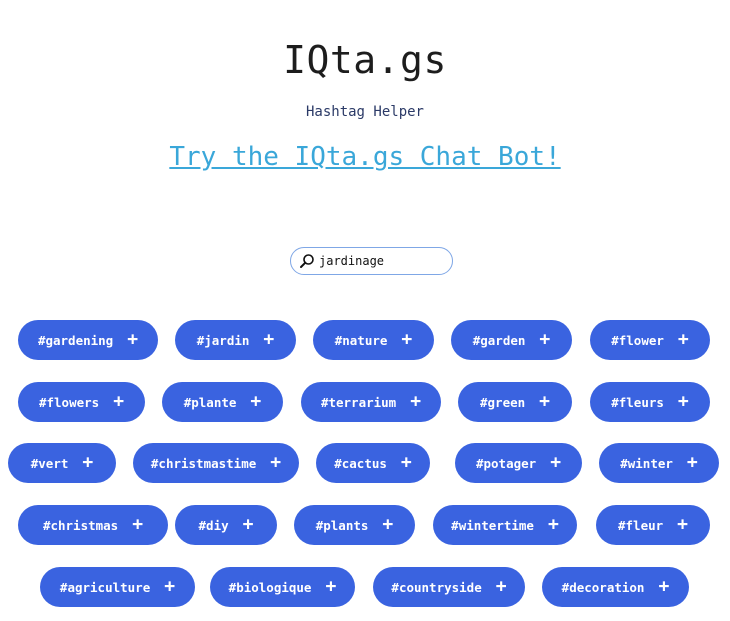  Describe the element at coordinates (492, 525) in the screenshot. I see `hashtag-label: #wintertime` at that location.